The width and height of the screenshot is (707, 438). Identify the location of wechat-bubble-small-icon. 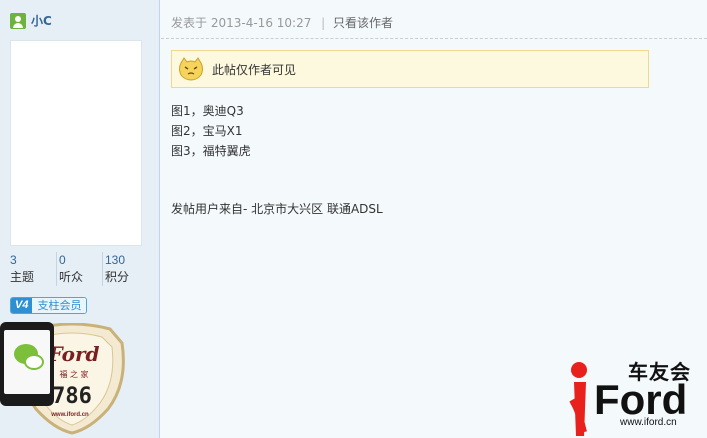
(34, 362).